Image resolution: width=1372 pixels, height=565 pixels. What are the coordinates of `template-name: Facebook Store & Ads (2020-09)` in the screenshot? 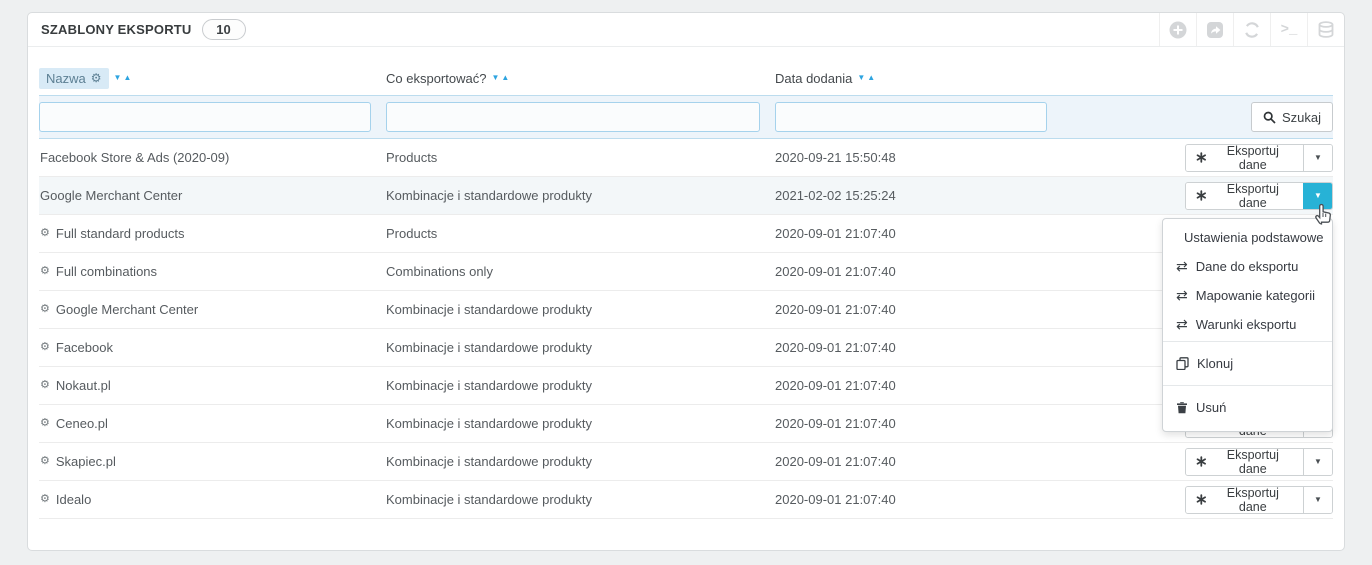 It's located at (135, 157).